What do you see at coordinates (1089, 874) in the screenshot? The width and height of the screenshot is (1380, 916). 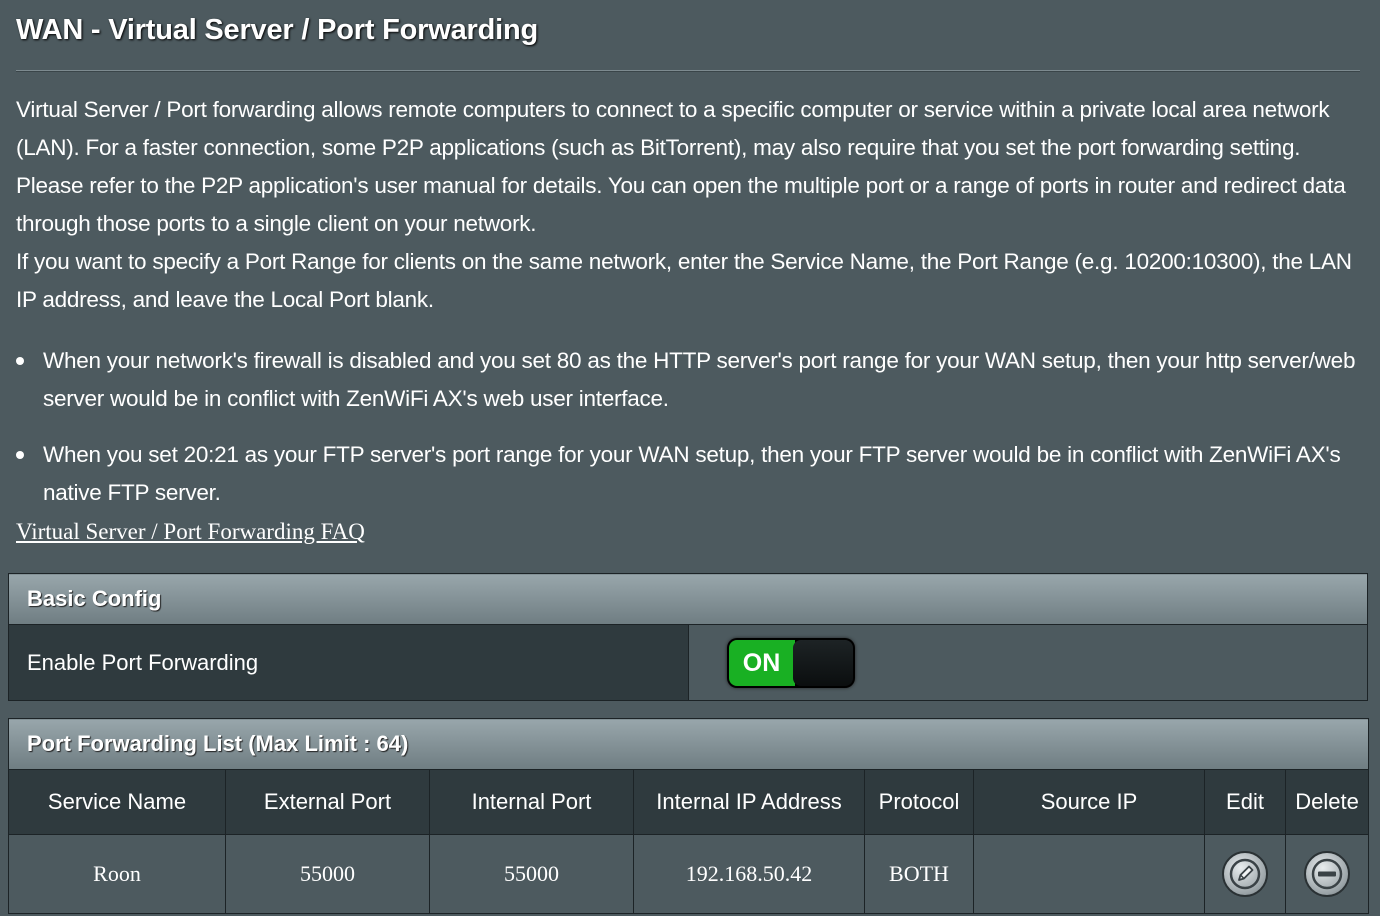 I see `cell-source-ip` at bounding box center [1089, 874].